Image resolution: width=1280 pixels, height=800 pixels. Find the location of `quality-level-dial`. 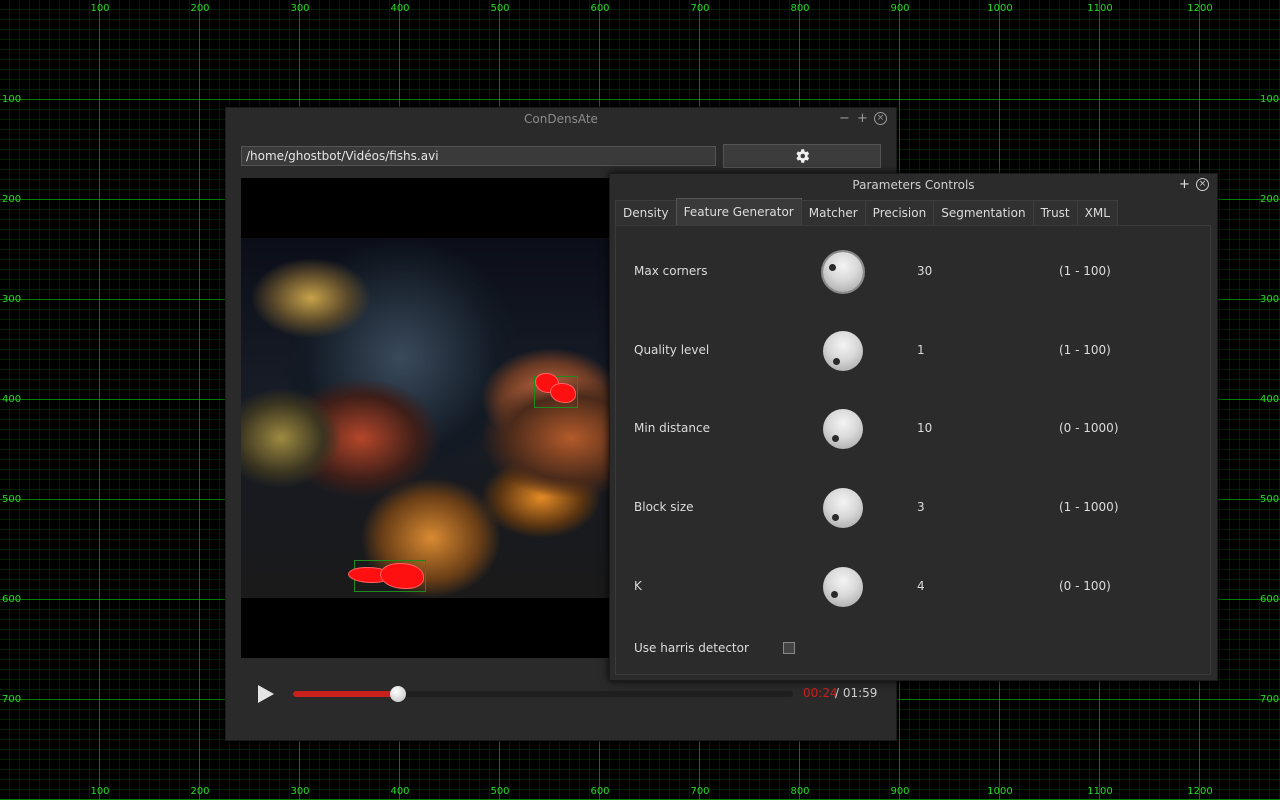

quality-level-dial is located at coordinates (843, 351).